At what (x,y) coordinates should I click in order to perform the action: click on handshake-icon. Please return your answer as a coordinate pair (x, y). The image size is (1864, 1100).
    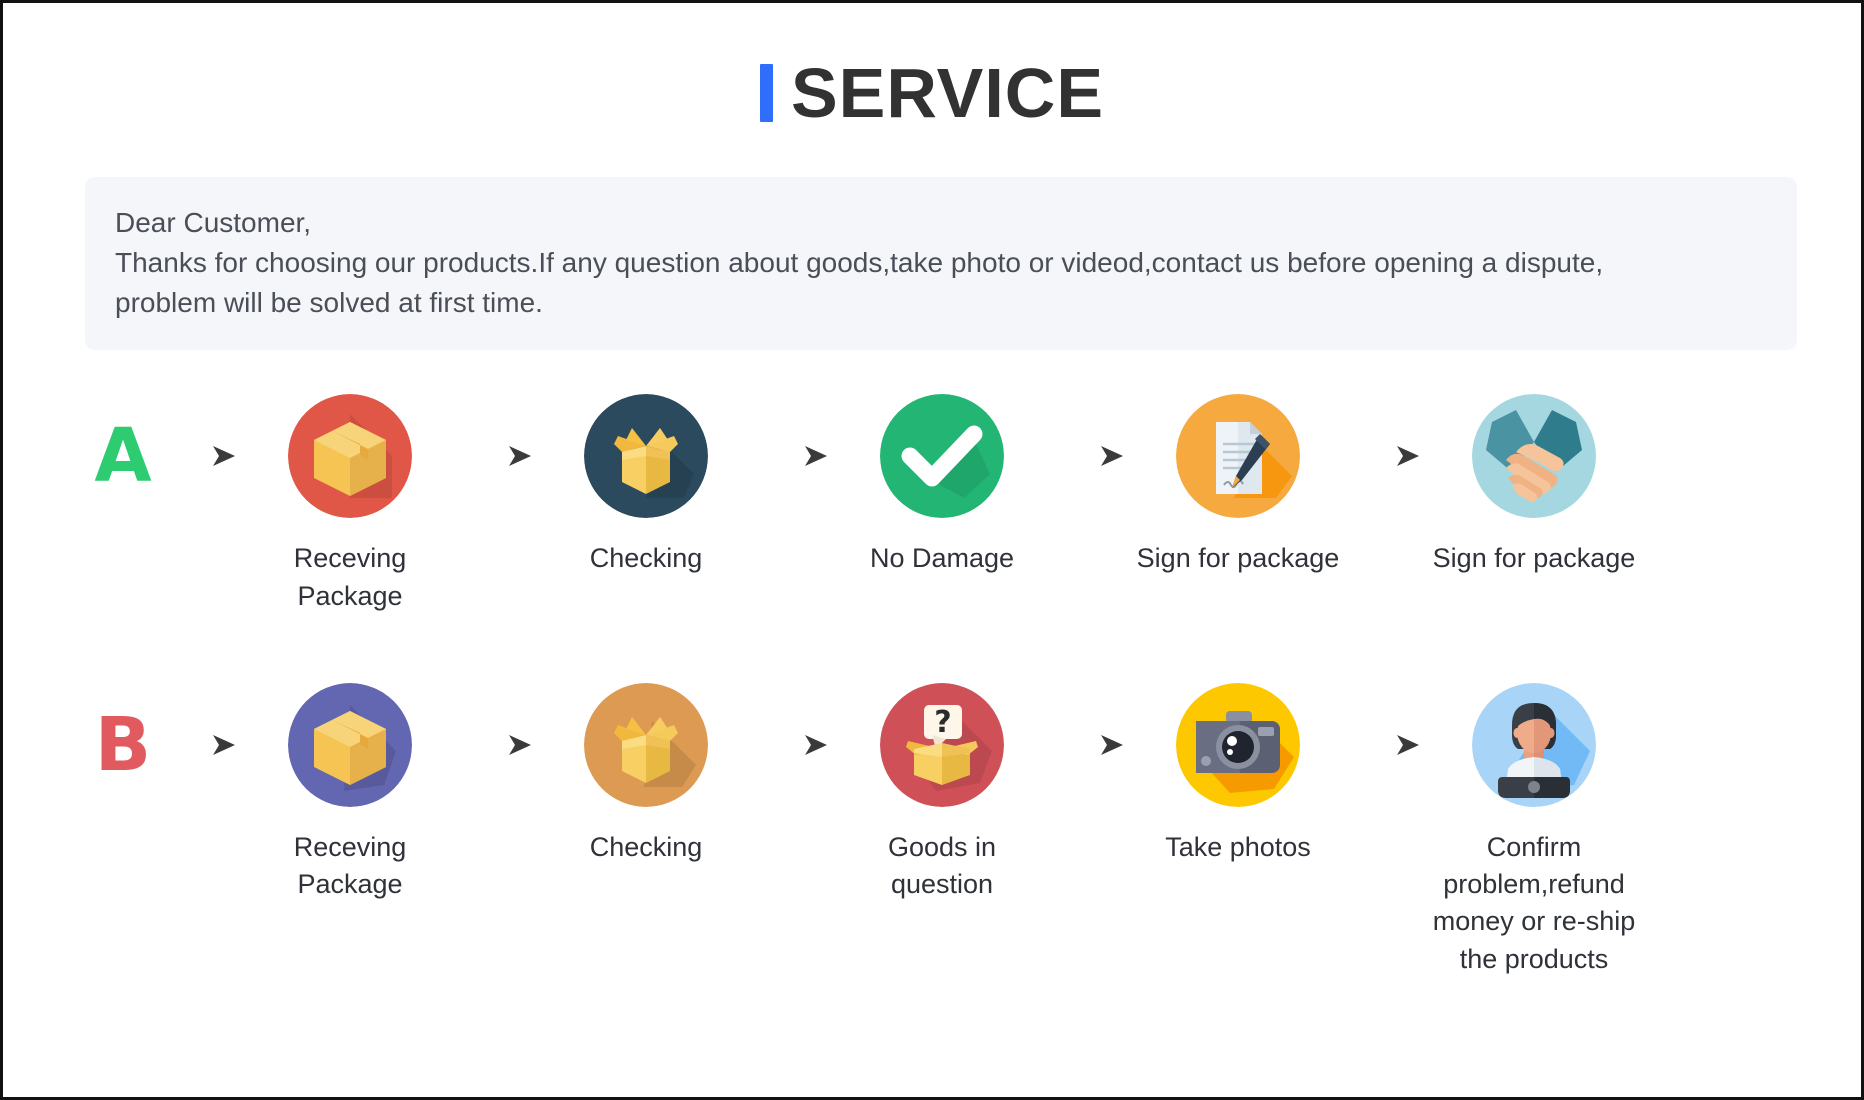
    Looking at the image, I should click on (1534, 456).